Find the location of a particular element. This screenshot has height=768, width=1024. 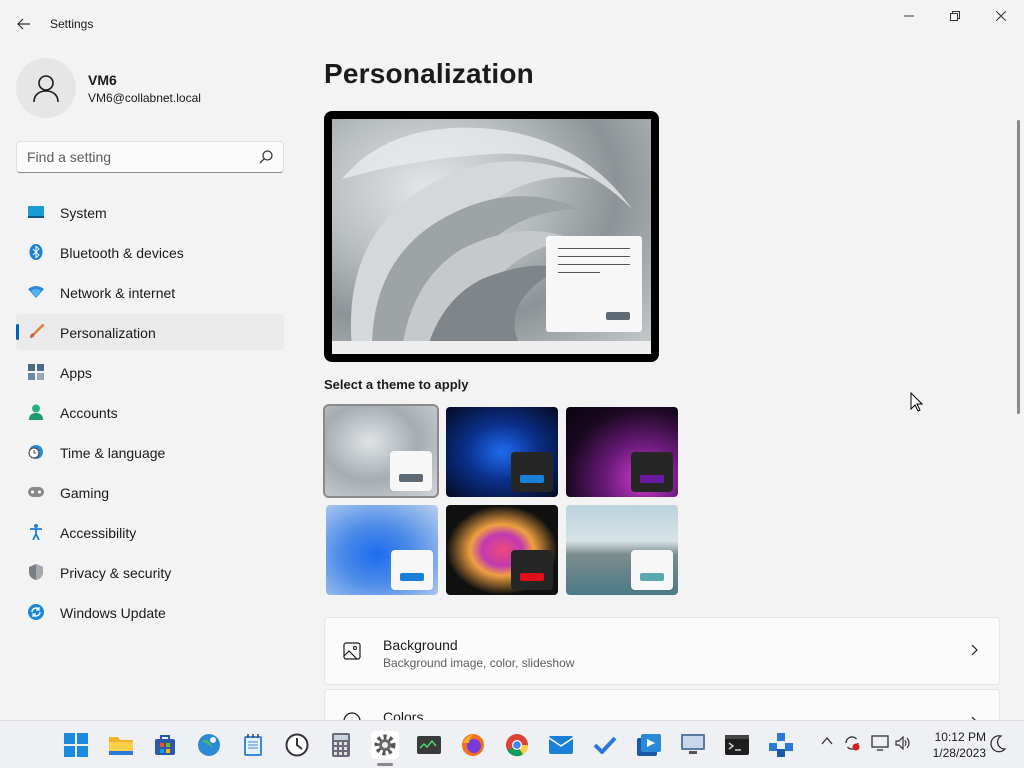

mouse-cursor-icon is located at coordinates (916, 402).